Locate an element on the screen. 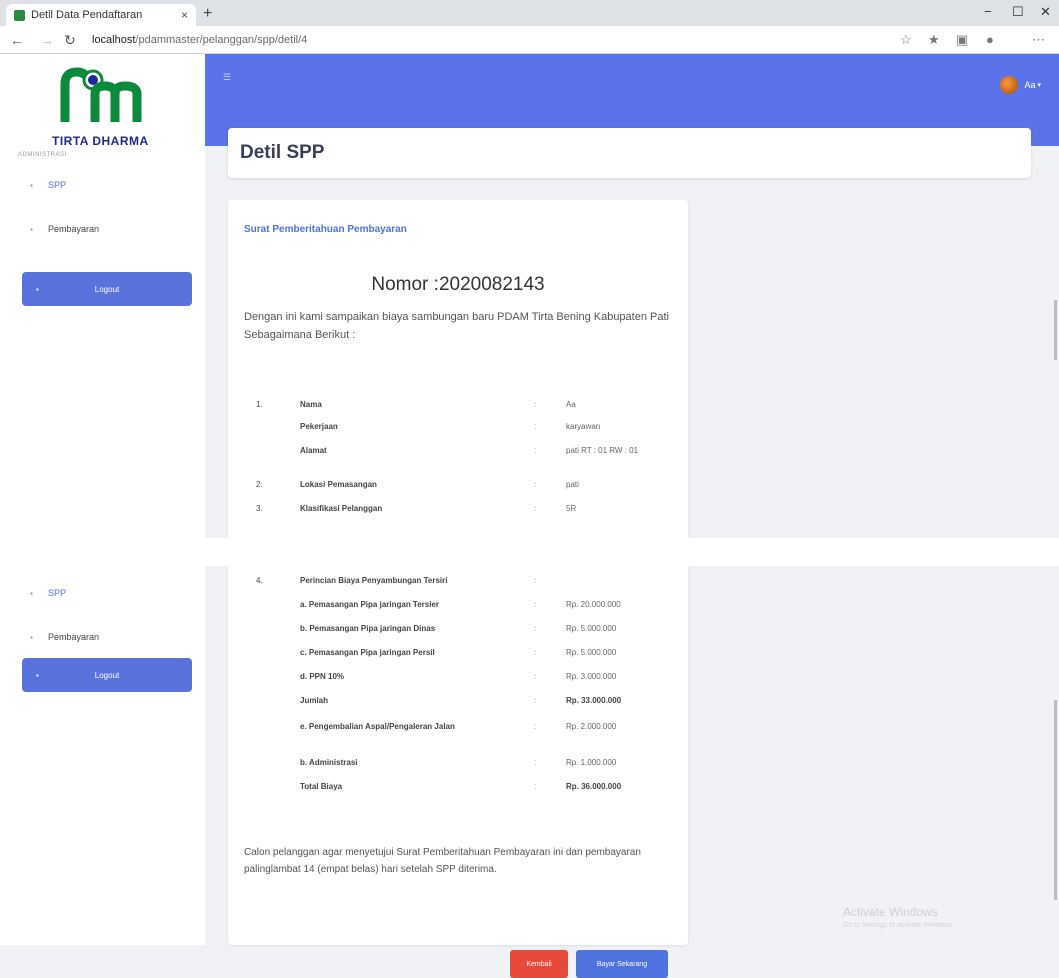  row-label: Lokasi Pemasangan is located at coordinates (338, 484).